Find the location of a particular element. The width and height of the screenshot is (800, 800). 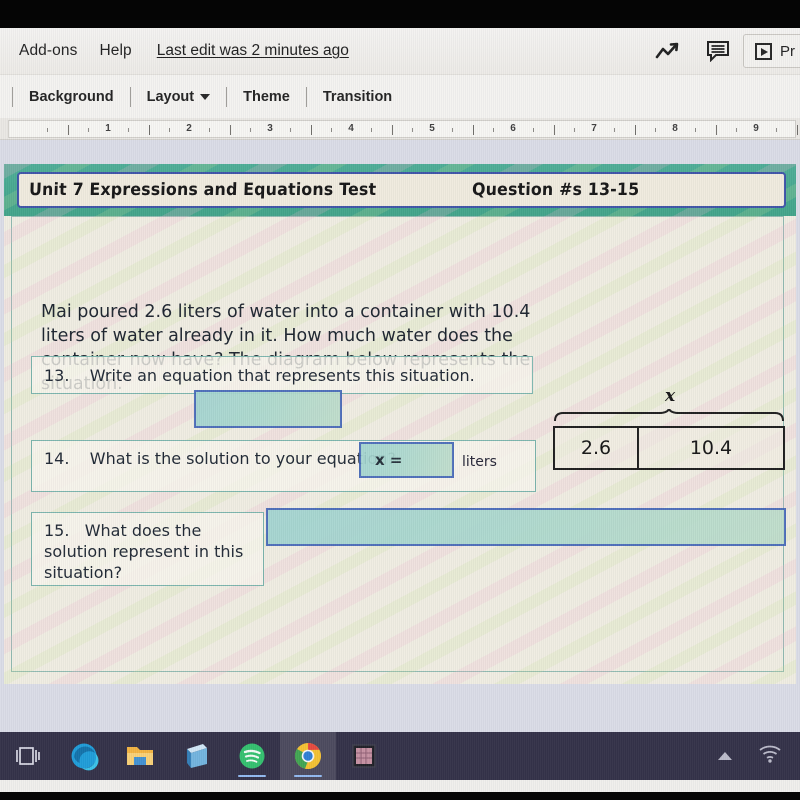

tape-diagram-brace-label: x is located at coordinates (670, 396).